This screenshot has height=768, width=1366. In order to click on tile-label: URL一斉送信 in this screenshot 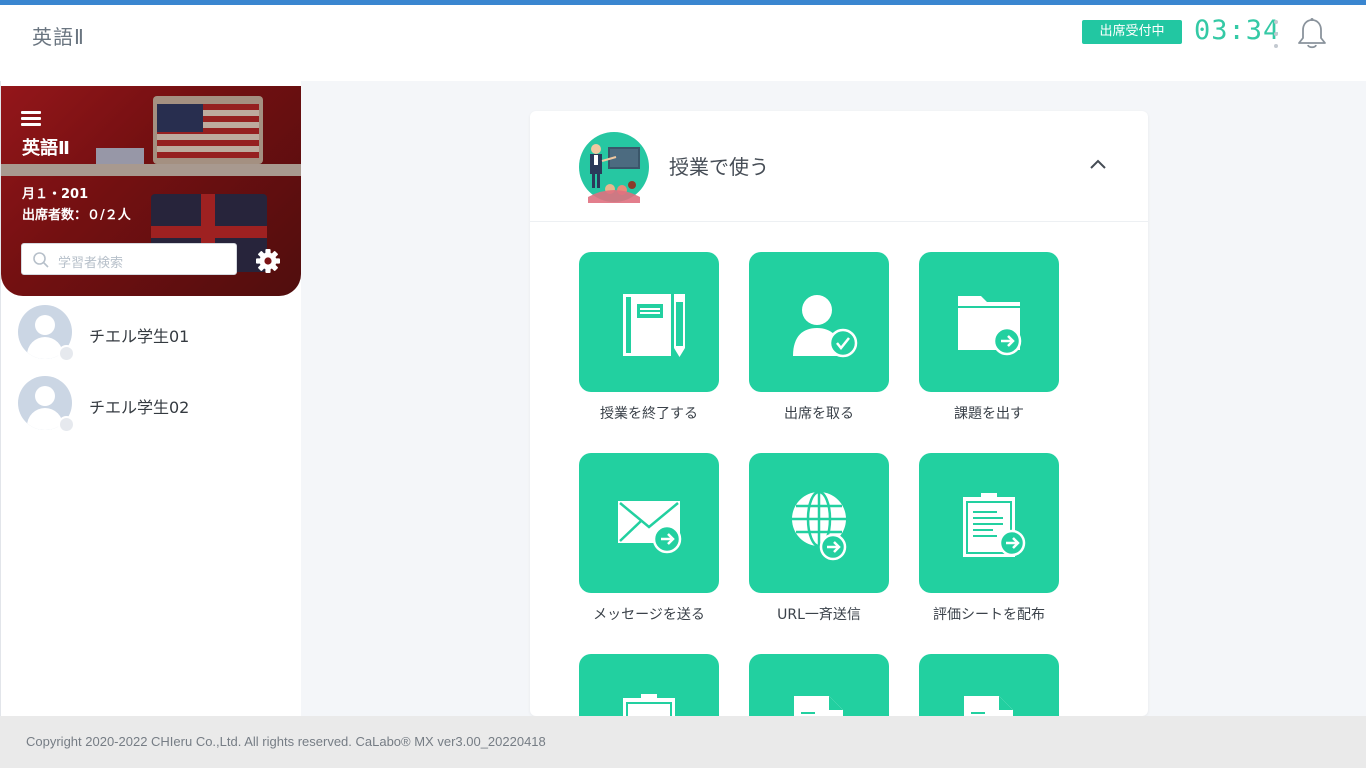, I will do `click(819, 615)`.